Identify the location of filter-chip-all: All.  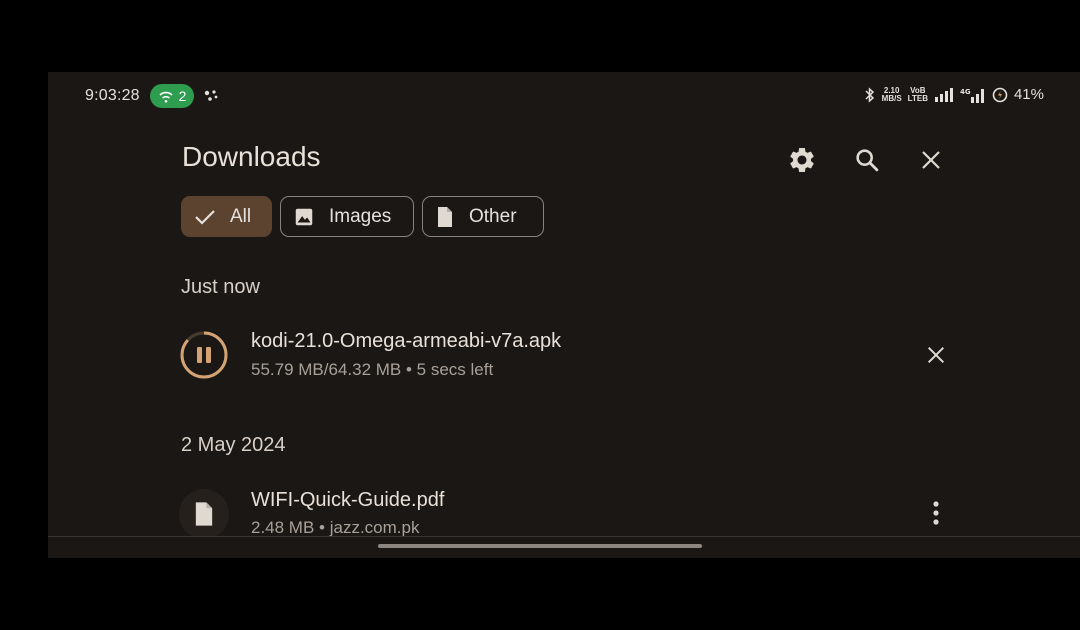
(226, 216).